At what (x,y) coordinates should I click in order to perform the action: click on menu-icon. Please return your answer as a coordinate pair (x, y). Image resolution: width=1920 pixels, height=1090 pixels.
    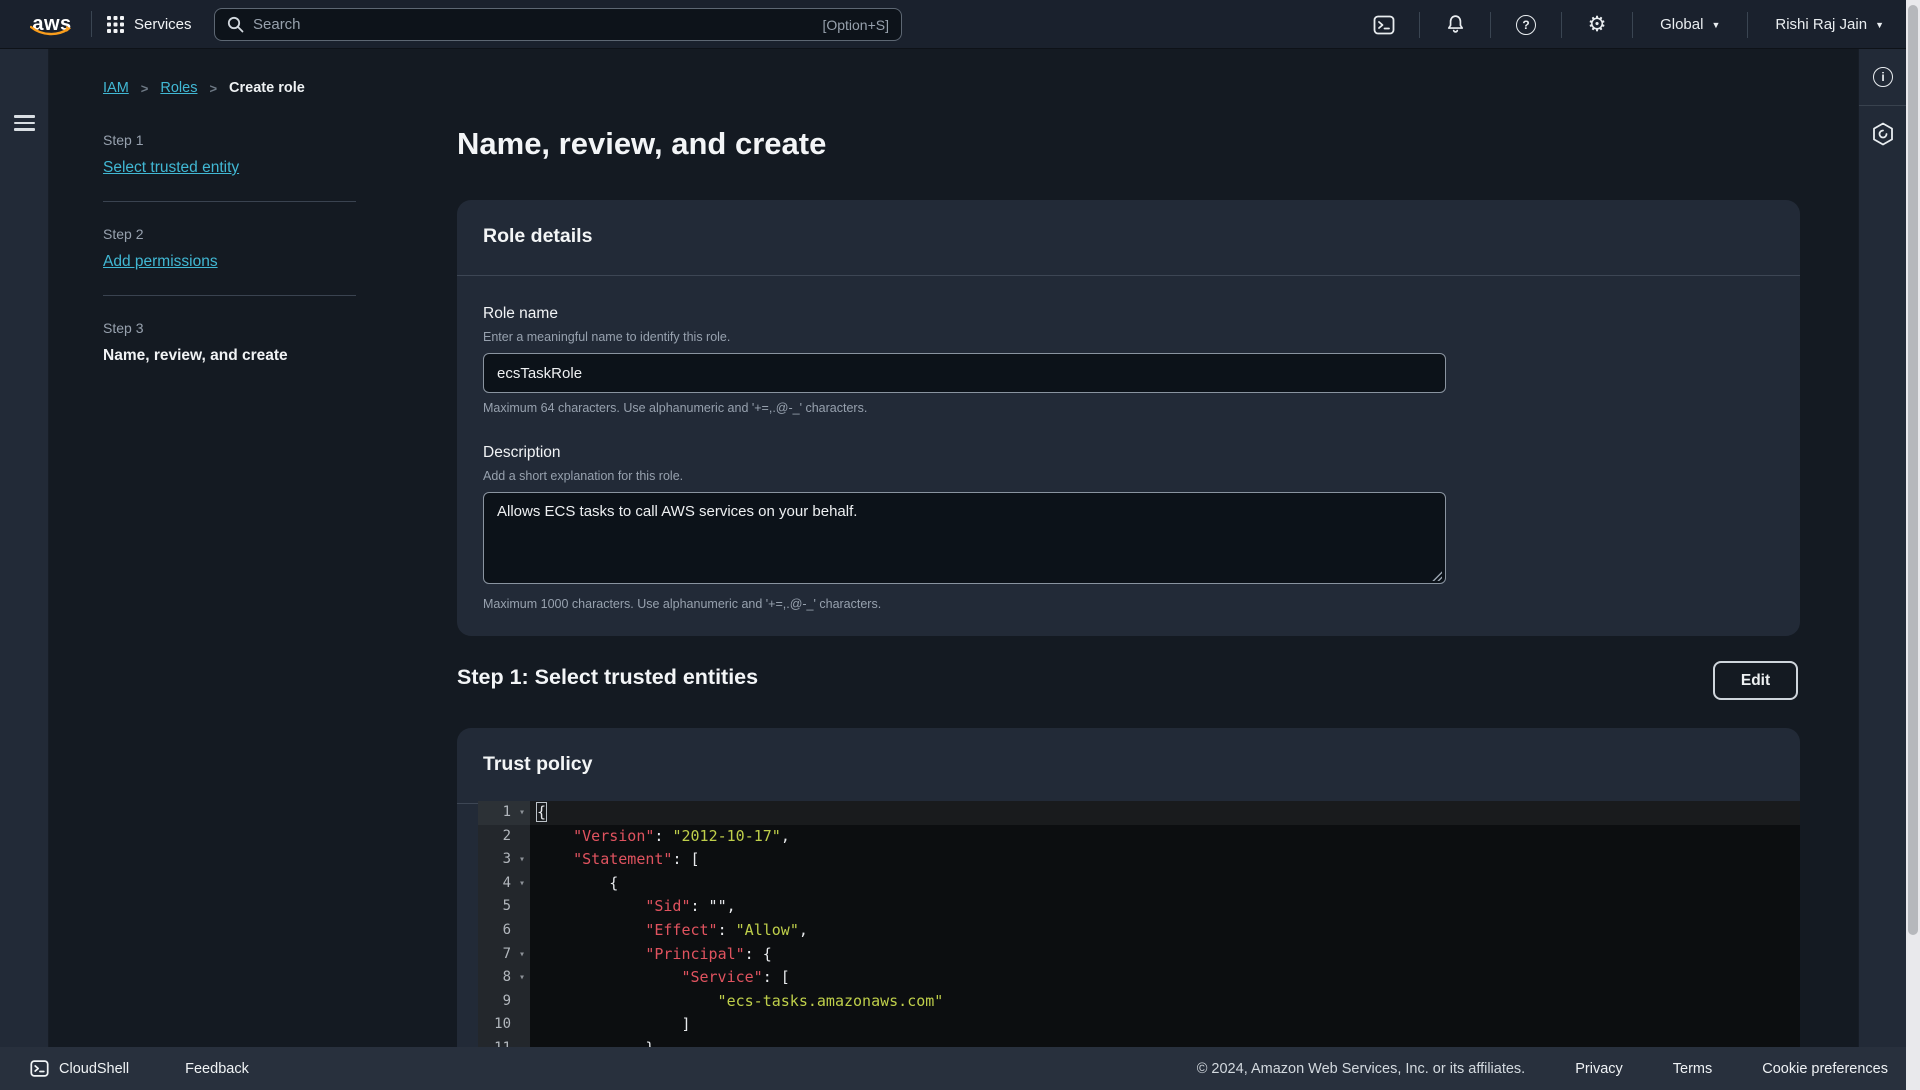
    Looking at the image, I should click on (24, 123).